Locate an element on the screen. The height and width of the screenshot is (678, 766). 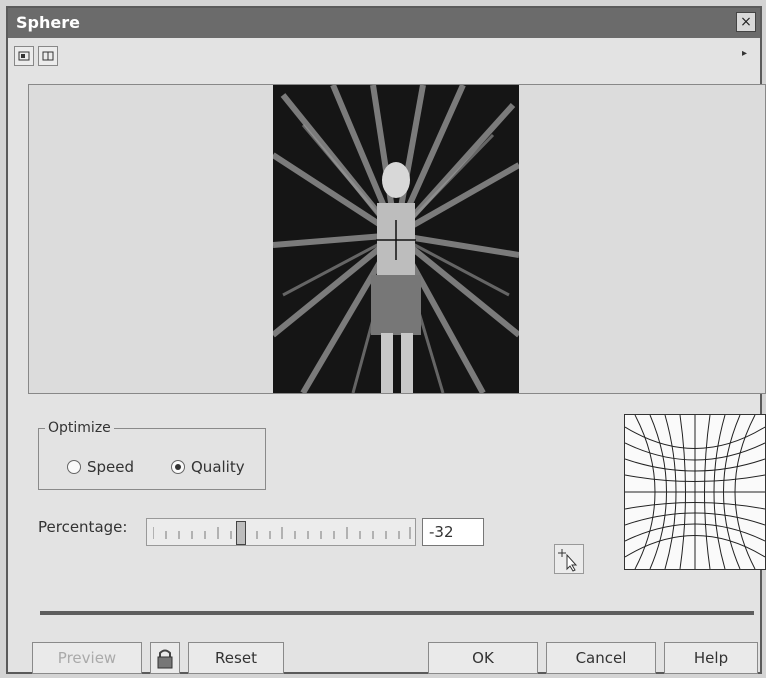
distortion-grid-graphic is located at coordinates (695, 492).